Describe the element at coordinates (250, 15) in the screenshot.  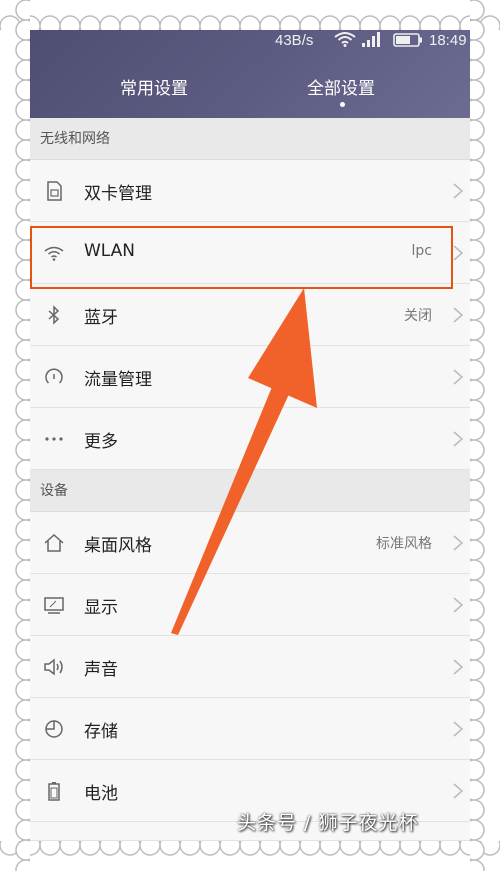
I see `photo-border-top` at that location.